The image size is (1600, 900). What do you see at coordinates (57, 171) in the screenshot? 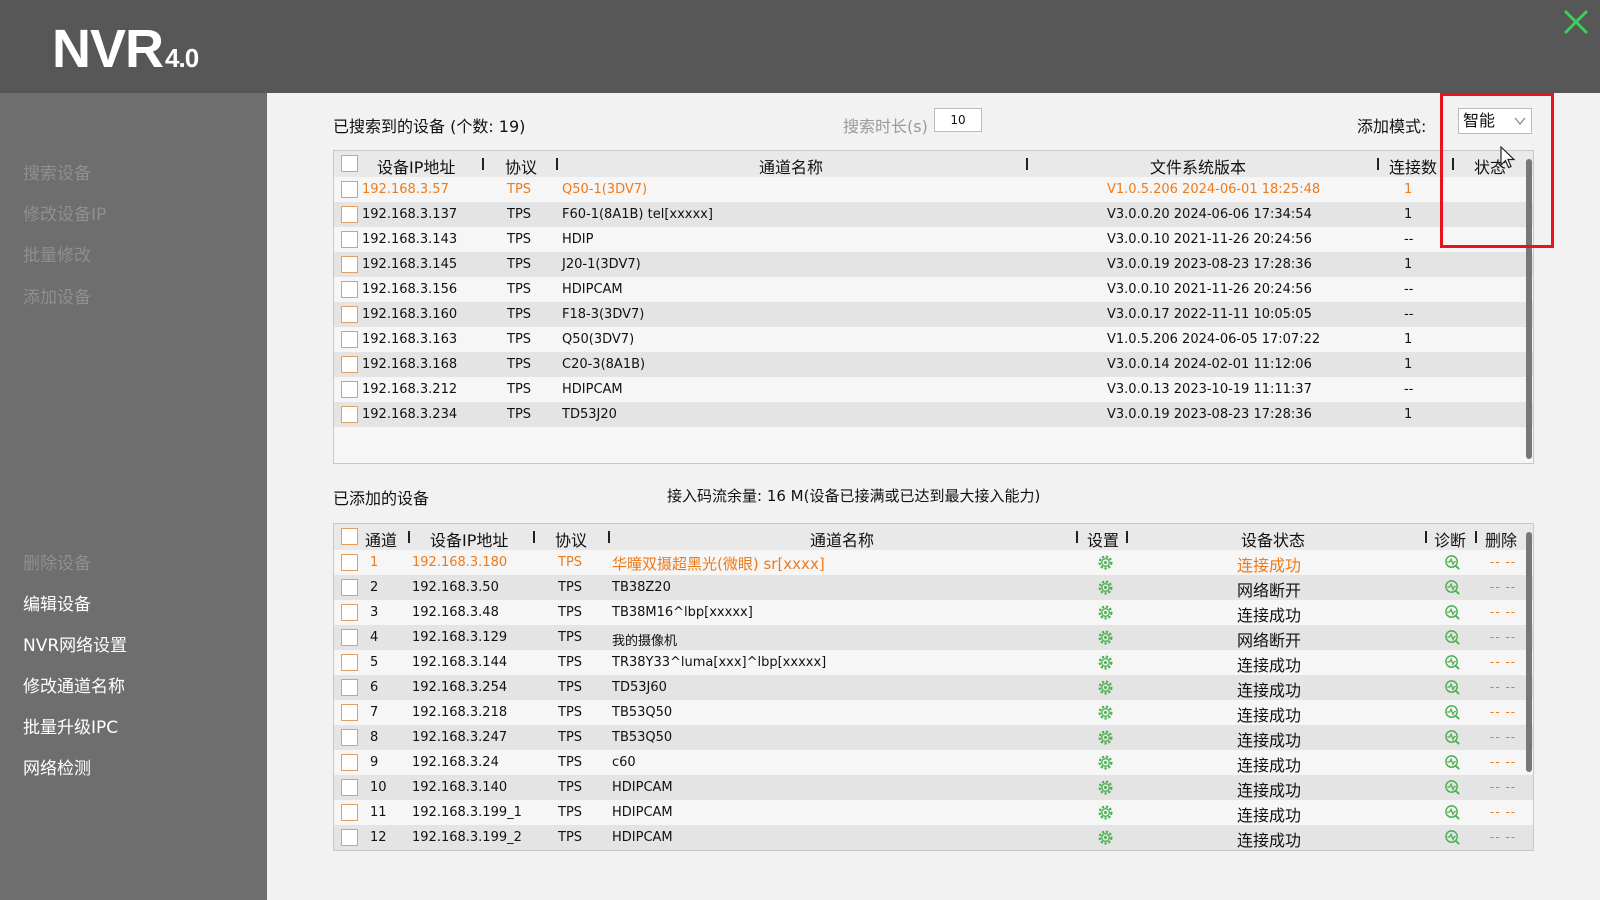
I see `sidebar-item-search-devices: 搜索设备` at bounding box center [57, 171].